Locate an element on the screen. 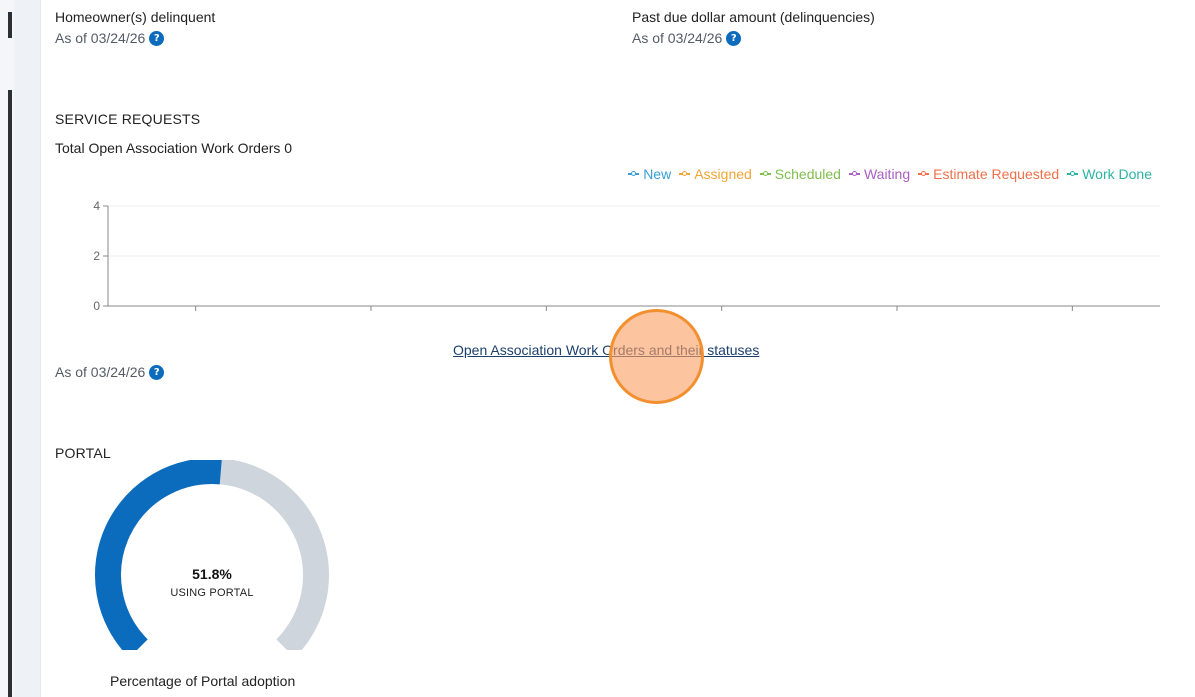 Image resolution: width=1195 pixels, height=697 pixels. y-tick-label: 2 is located at coordinates (96, 256).